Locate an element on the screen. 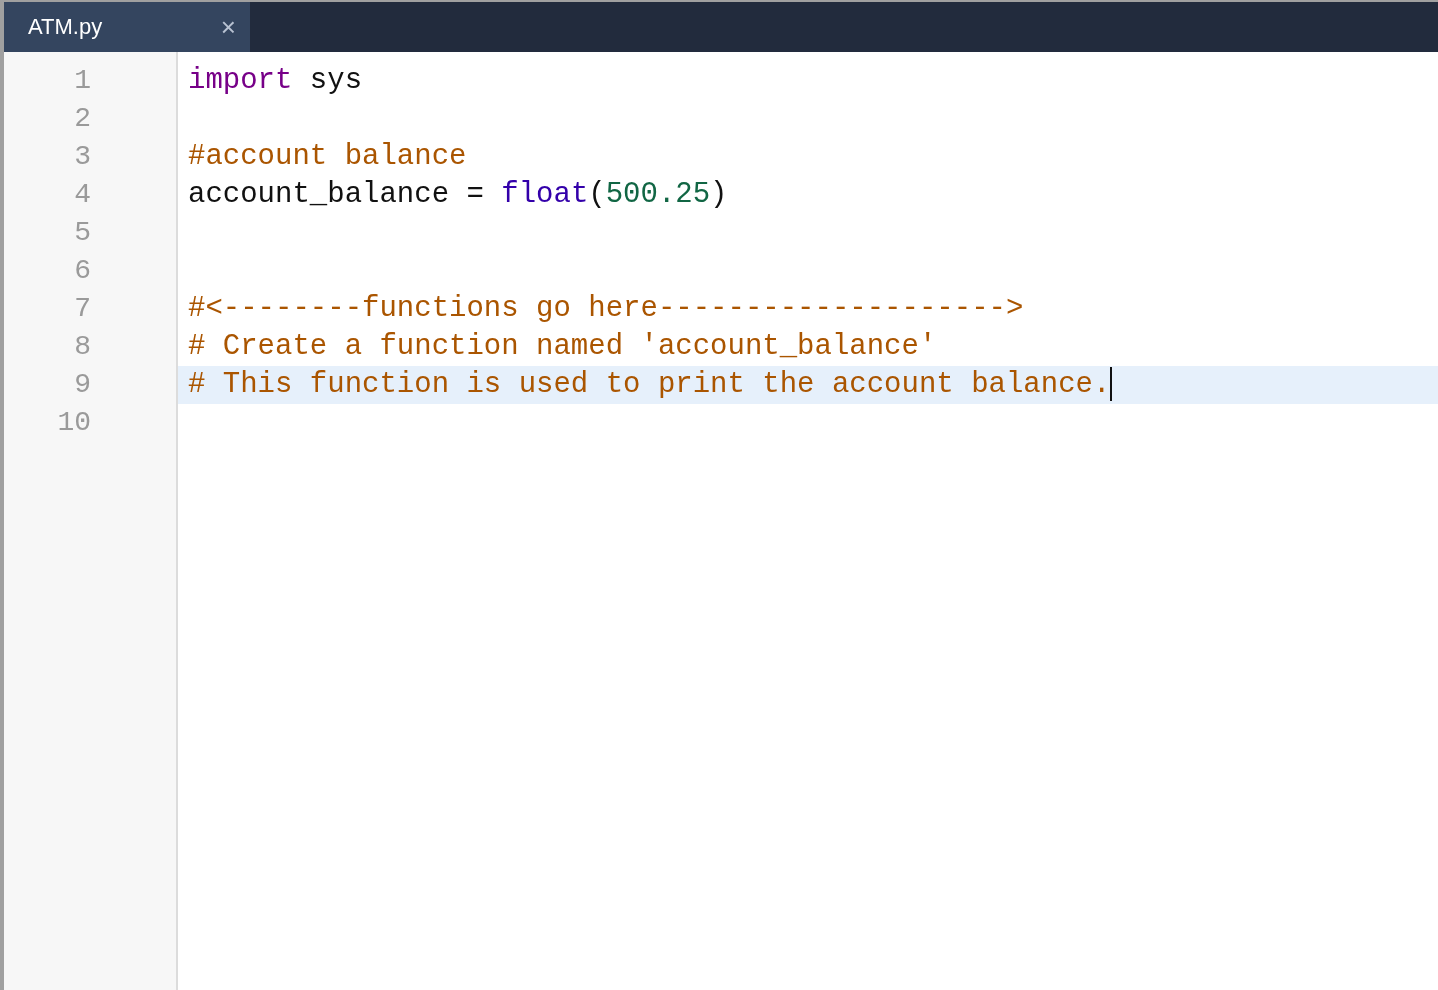 This screenshot has height=990, width=1438. line-number: 8 is located at coordinates (82, 347).